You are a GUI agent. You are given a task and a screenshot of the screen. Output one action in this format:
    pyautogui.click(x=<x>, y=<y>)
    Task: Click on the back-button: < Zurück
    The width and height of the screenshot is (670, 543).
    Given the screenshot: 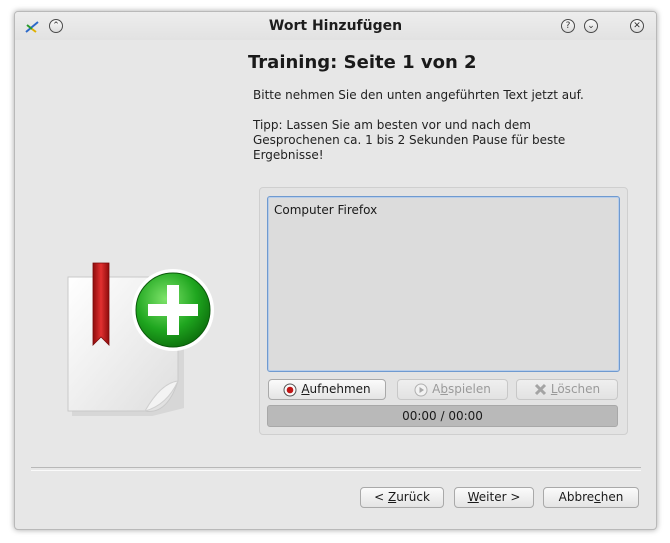 What is the action you would take?
    pyautogui.click(x=402, y=497)
    